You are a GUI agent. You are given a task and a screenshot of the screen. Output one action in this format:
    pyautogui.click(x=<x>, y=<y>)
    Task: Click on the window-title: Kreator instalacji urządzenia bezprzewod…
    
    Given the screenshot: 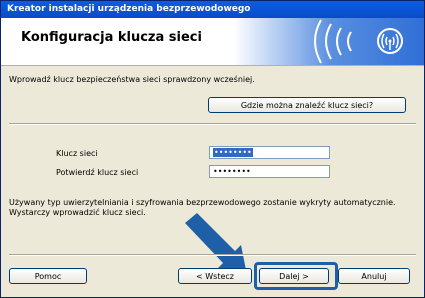 What is the action you would take?
    pyautogui.click(x=212, y=9)
    